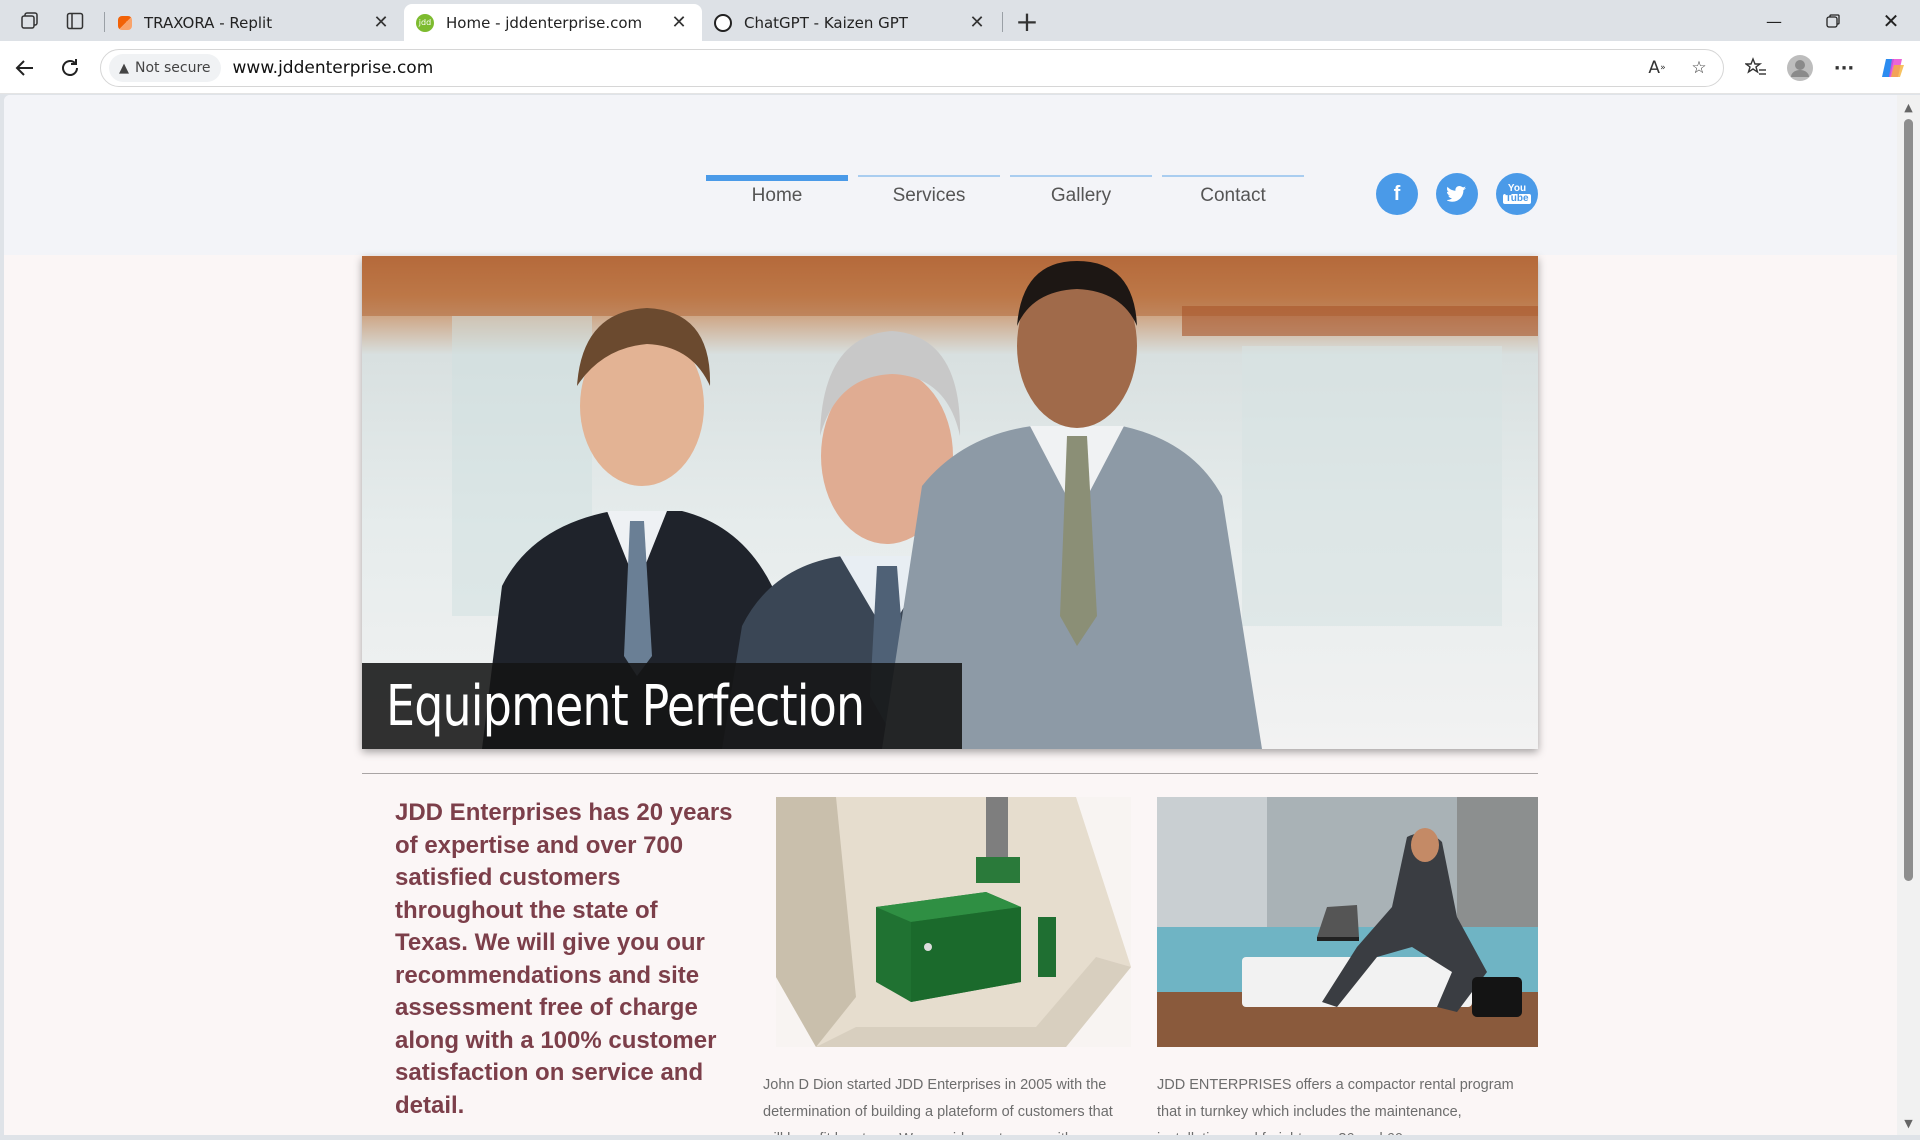 Image resolution: width=1920 pixels, height=1140 pixels. Describe the element at coordinates (1774, 21) in the screenshot. I see `minimize-icon: —` at that location.